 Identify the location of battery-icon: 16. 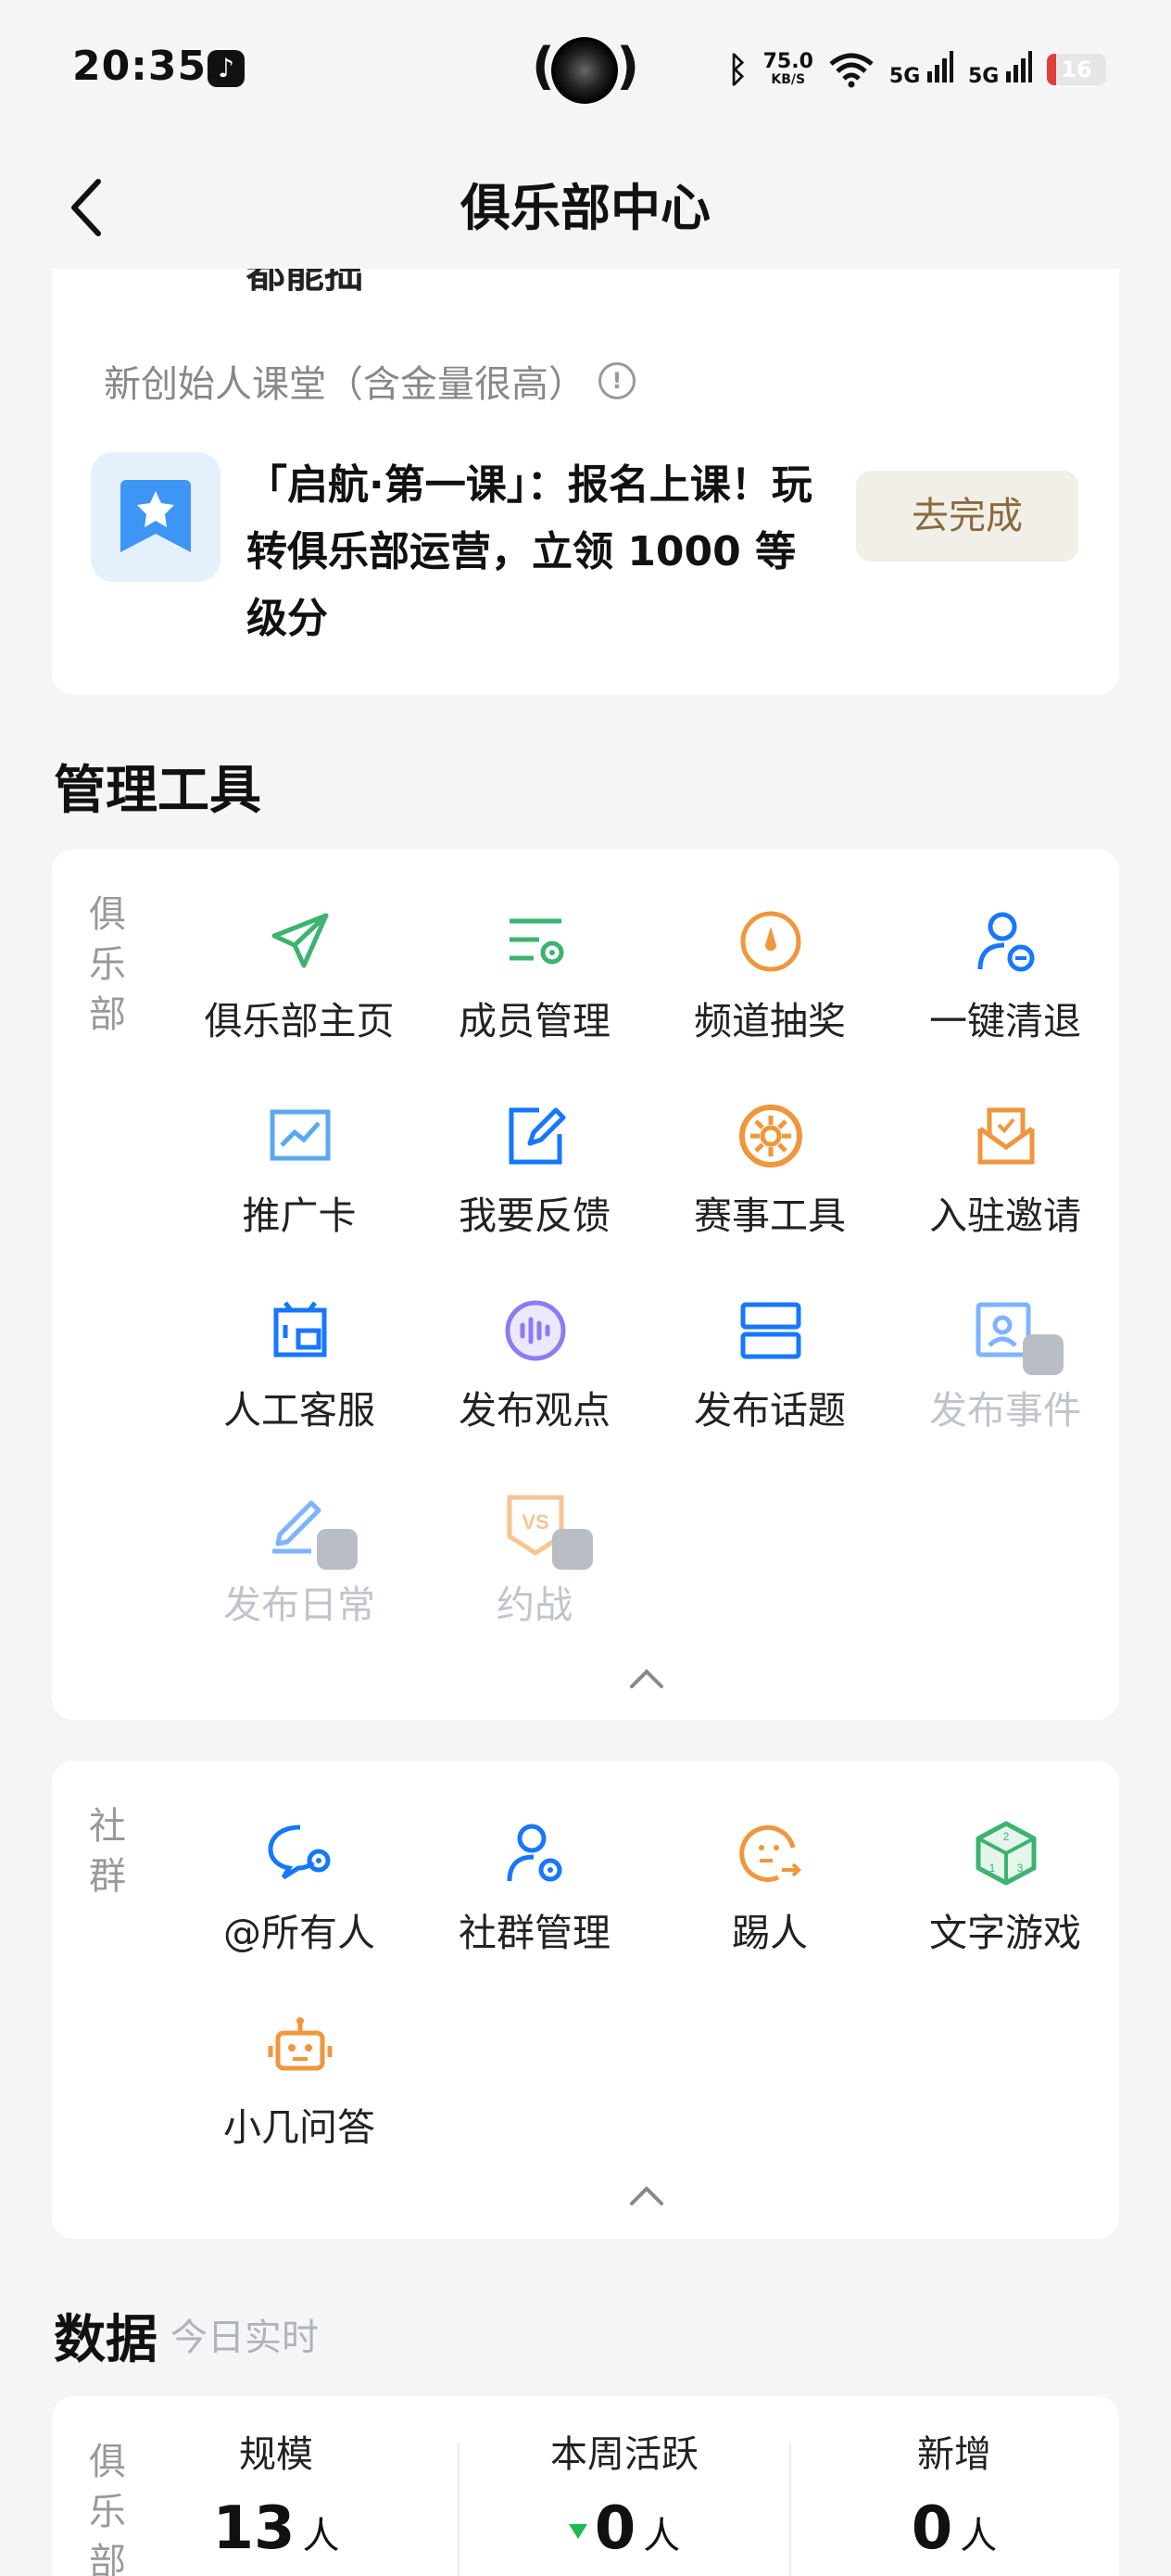
(1077, 69).